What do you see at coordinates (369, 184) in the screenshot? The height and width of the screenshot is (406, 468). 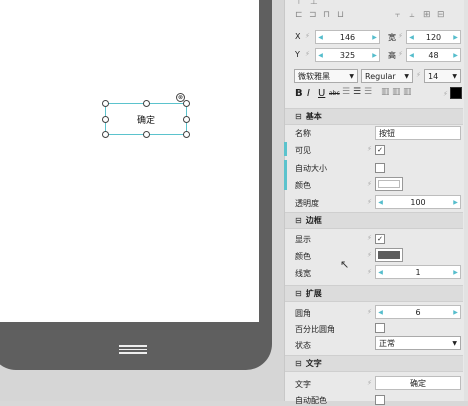 I see `fill-color-link-icon: ⚡` at bounding box center [369, 184].